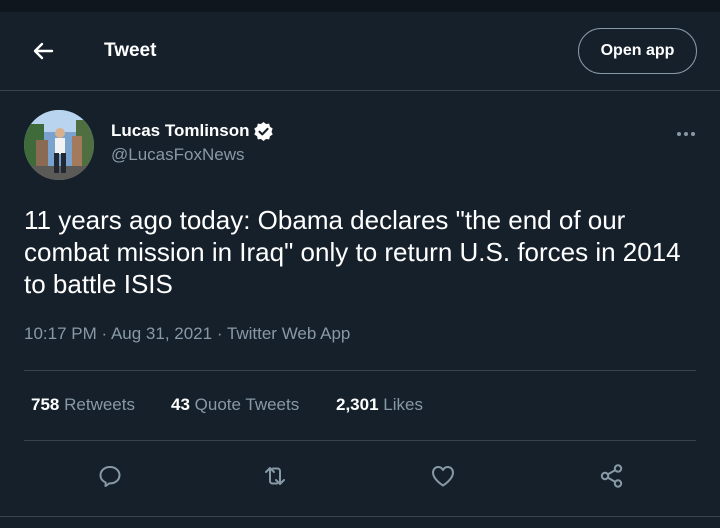 This screenshot has height=528, width=720. Describe the element at coordinates (263, 131) in the screenshot. I see `verified-badge-icon` at that location.